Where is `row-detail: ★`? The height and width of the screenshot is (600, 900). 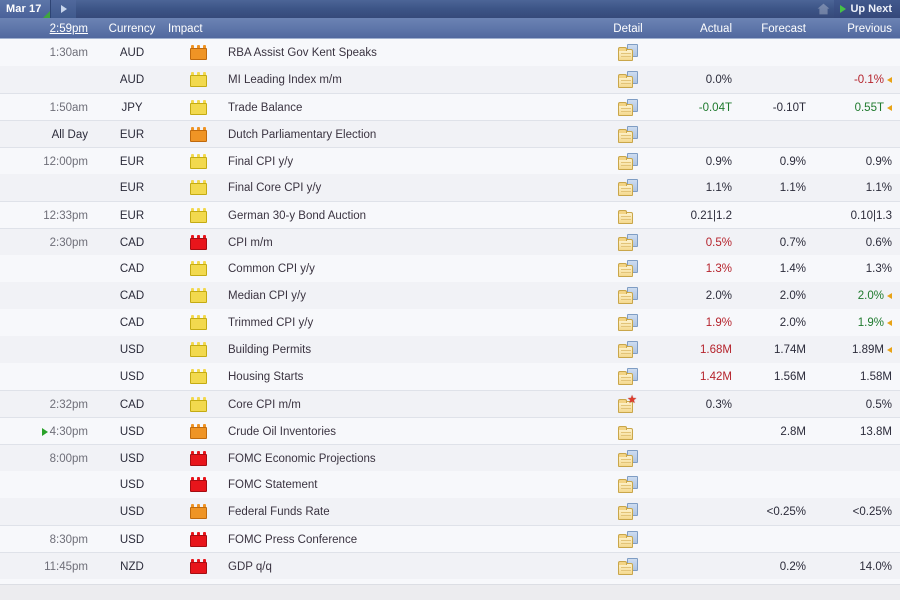 row-detail: ★ is located at coordinates (628, 404).